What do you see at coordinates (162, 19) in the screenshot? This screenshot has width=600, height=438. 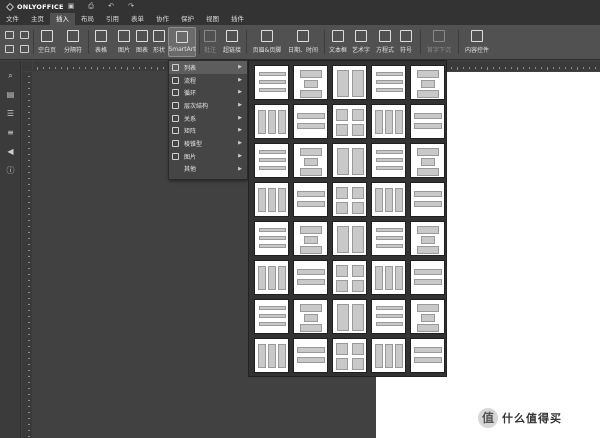 I see `menu-tab: 协作` at bounding box center [162, 19].